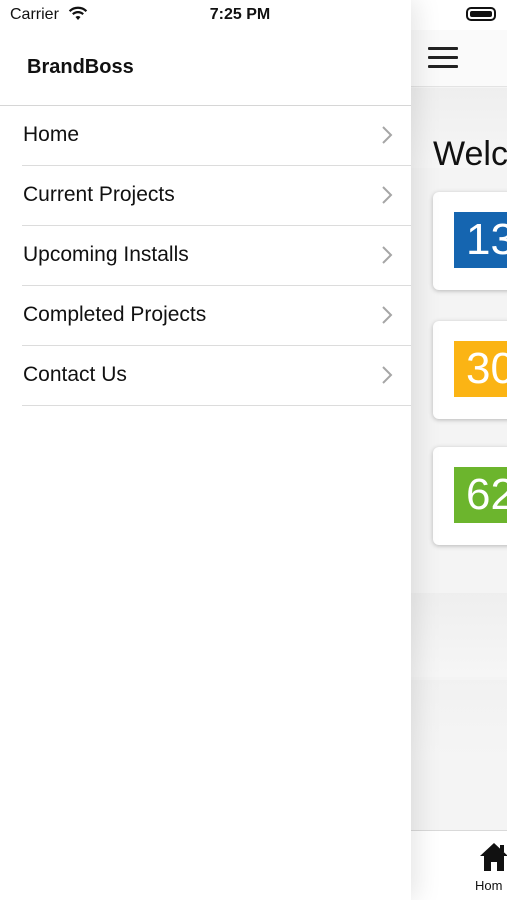 The image size is (507, 900). I want to click on home-tab-label: Hom, so click(488, 885).